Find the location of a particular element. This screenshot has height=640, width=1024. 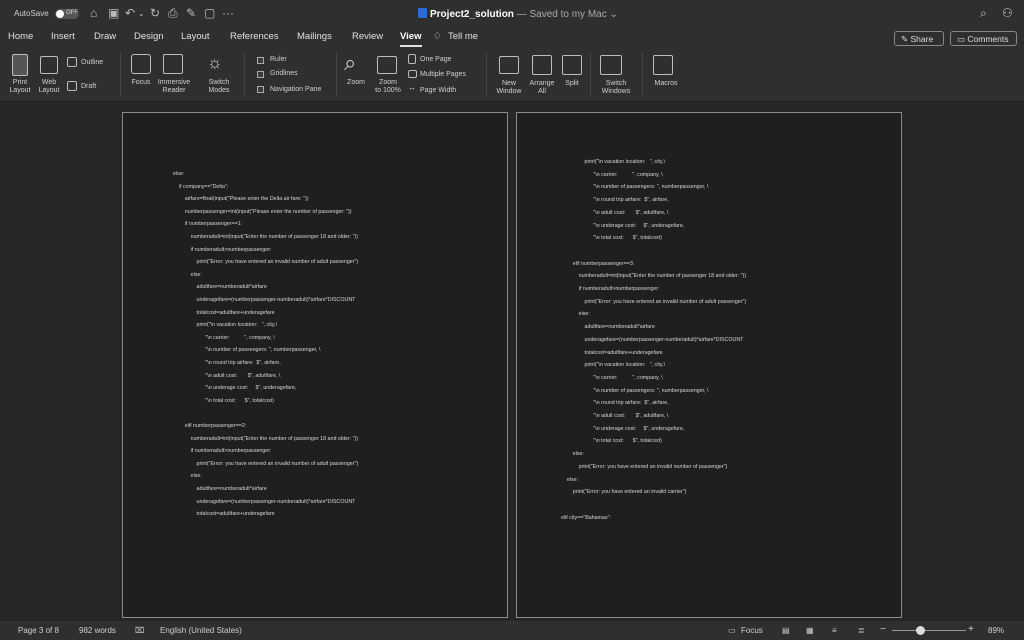

code-line: elif numberpassenger==2: is located at coordinates (210, 426).